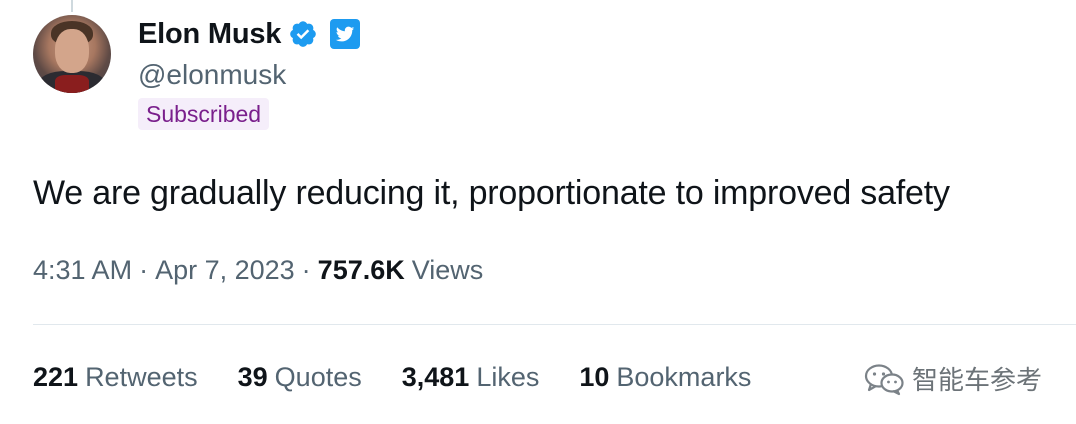 This screenshot has width=1076, height=424. I want to click on divider, so click(554, 324).